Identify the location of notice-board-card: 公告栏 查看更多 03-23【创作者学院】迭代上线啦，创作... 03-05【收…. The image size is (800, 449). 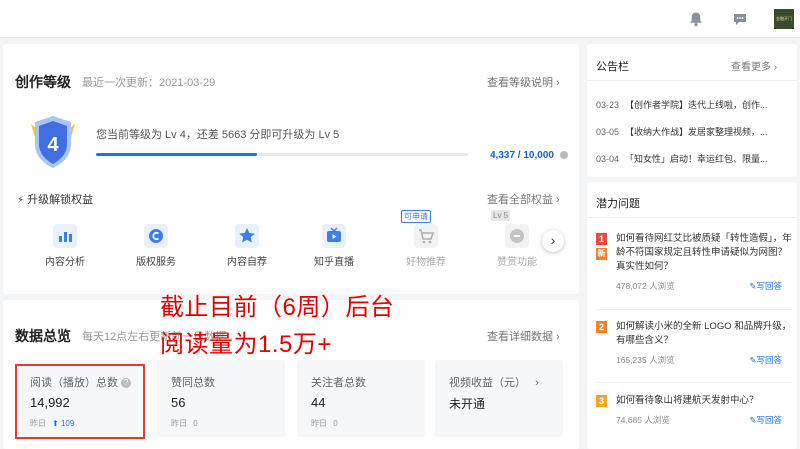
(692, 110).